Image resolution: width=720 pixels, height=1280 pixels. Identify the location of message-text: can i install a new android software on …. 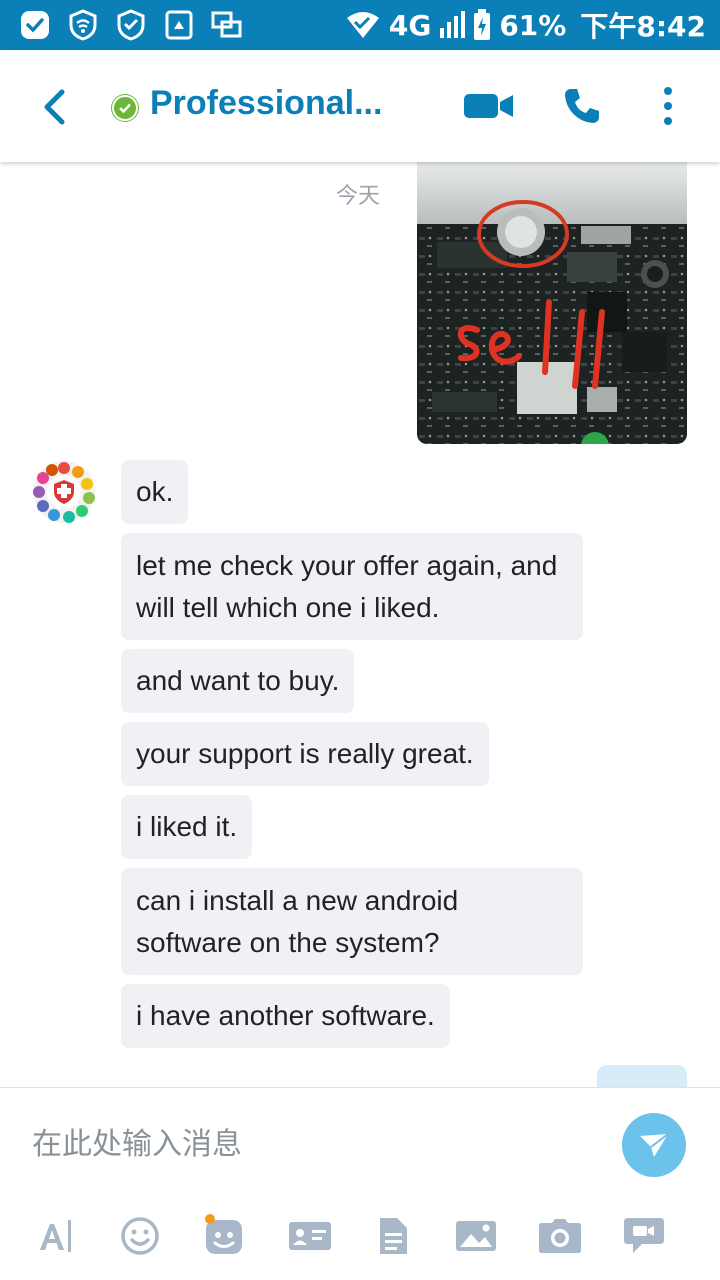
(297, 921).